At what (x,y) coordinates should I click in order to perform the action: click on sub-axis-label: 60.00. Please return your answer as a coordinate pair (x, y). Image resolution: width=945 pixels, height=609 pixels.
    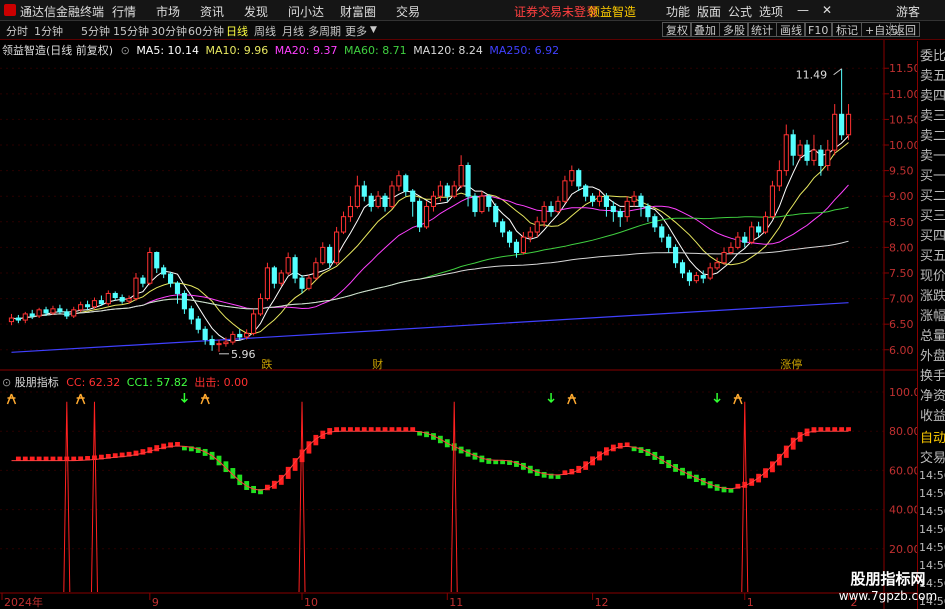
    Looking at the image, I should click on (903, 470).